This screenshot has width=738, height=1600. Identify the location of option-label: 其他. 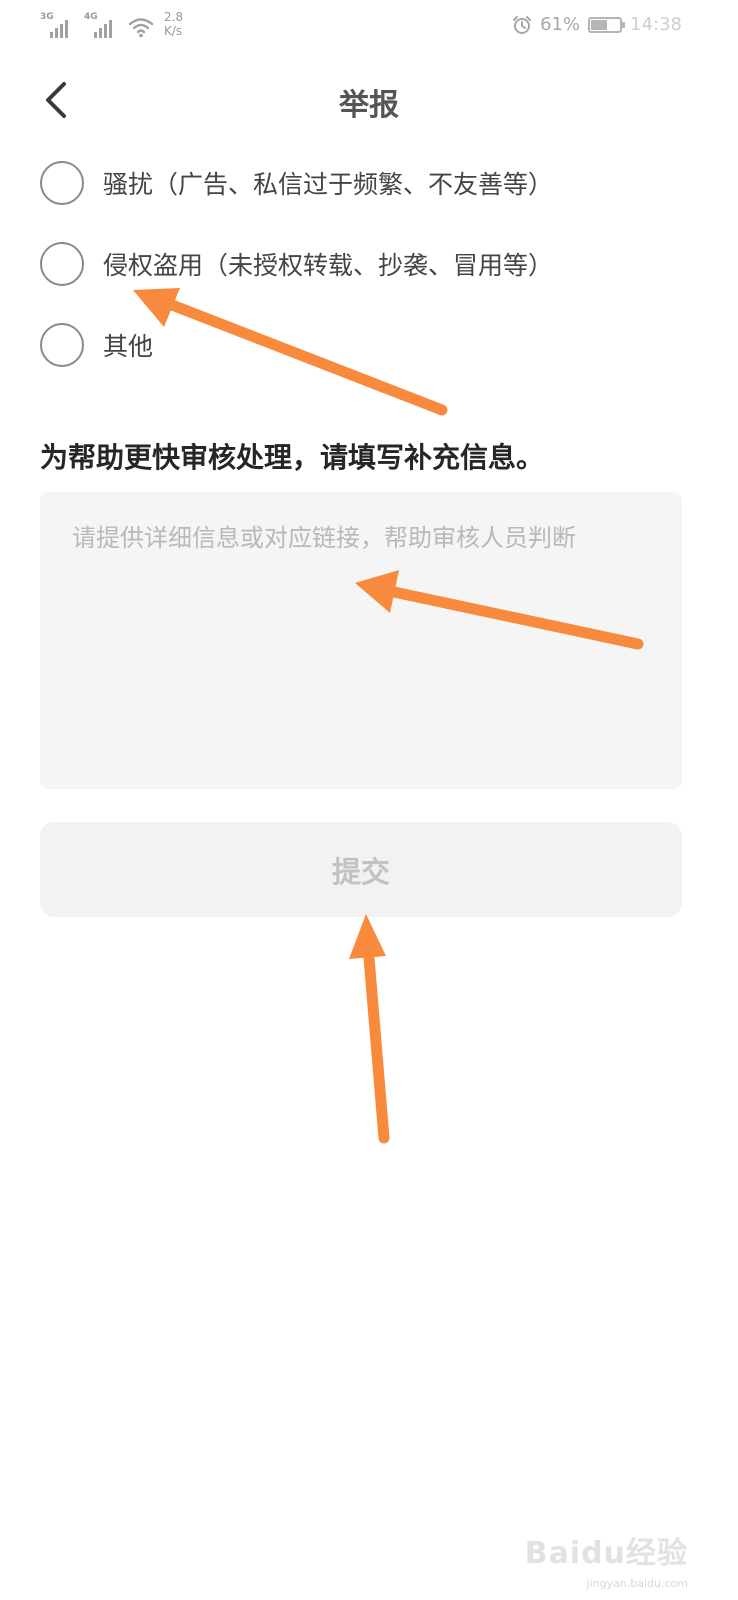
(128, 346).